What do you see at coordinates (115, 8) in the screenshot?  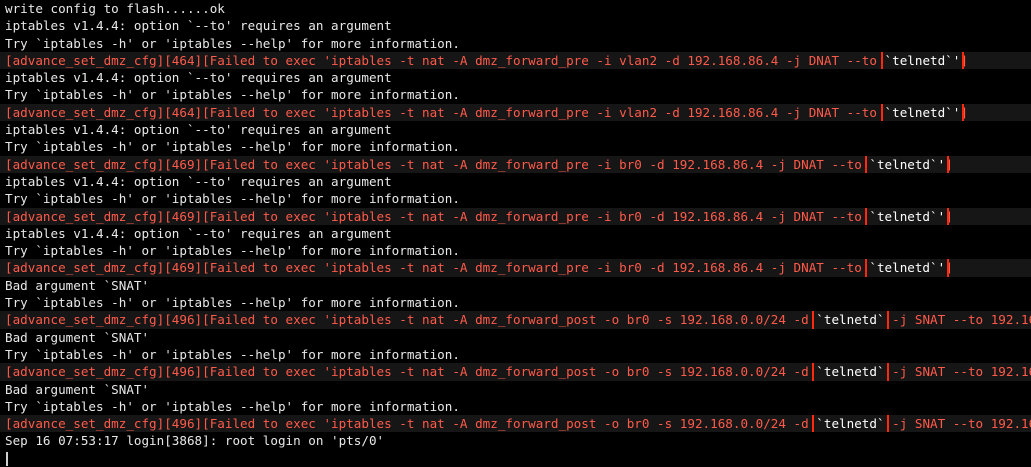 I see `line-text: write config to flash......ok` at bounding box center [115, 8].